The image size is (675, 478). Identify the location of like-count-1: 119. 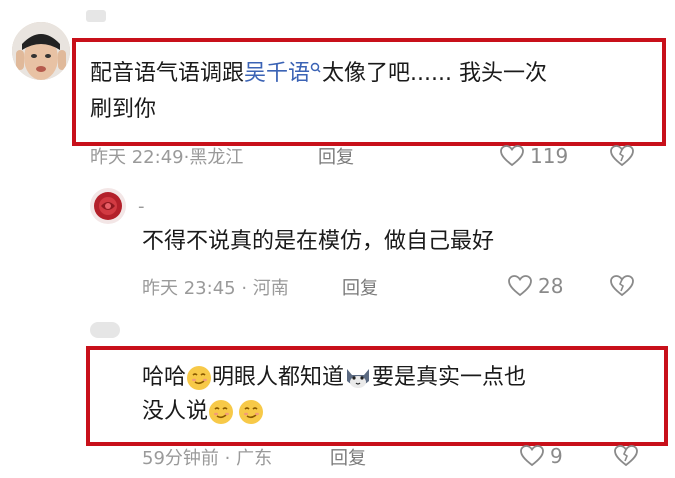
(549, 156).